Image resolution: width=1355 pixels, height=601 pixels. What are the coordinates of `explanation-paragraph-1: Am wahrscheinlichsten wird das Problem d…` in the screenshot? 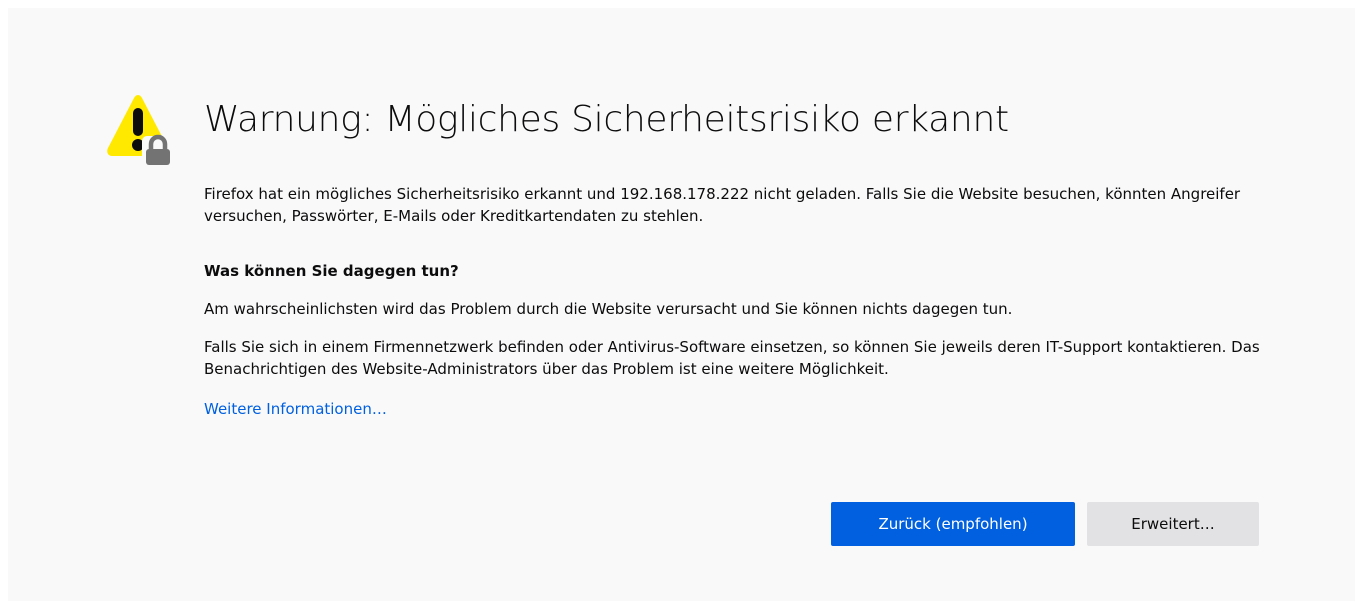 It's located at (608, 309).